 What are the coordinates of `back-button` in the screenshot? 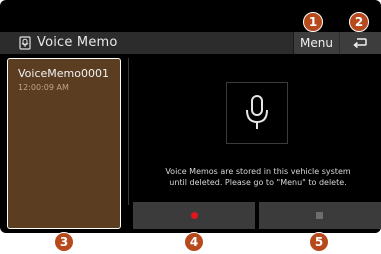 It's located at (360, 43).